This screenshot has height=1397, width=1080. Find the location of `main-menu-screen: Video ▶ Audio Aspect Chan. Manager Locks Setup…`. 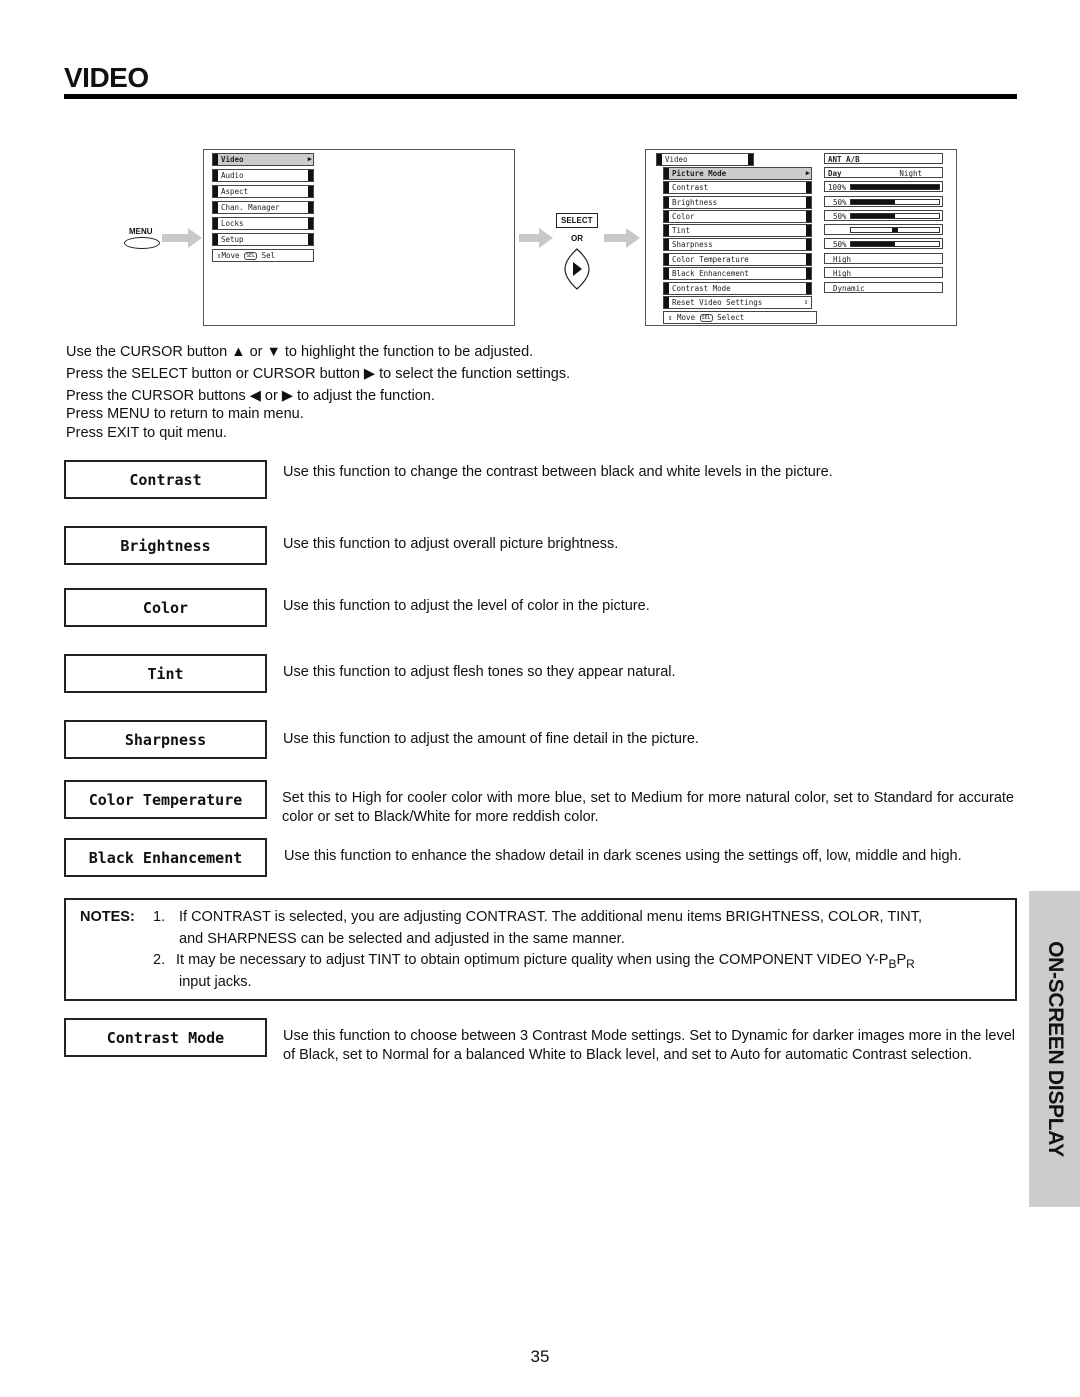

main-menu-screen: Video ▶ Audio Aspect Chan. Manager Locks Setup… is located at coordinates (359, 237).